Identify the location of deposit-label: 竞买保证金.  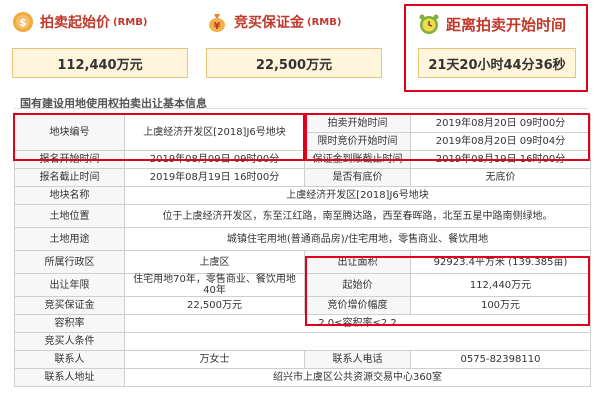
(69, 305).